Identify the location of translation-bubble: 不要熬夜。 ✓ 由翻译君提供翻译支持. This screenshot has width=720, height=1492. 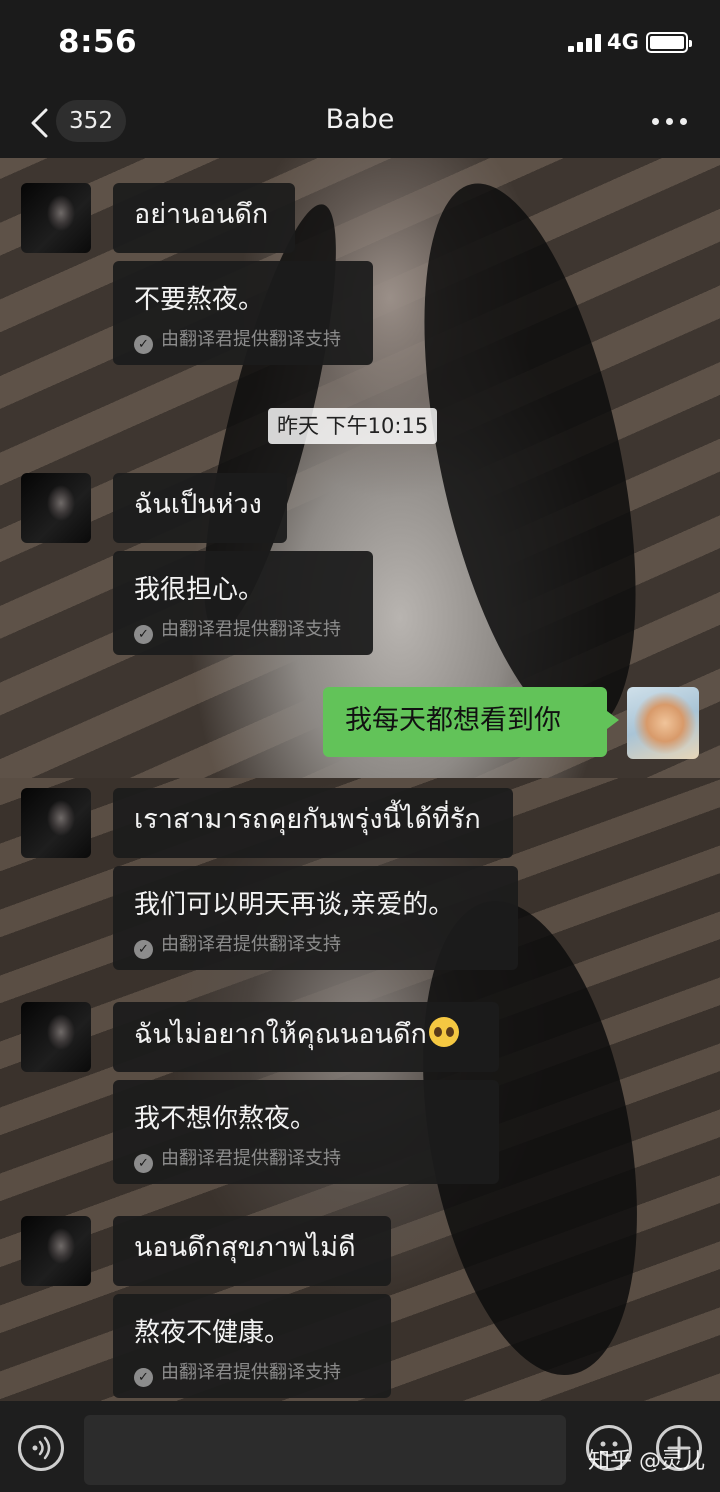
(243, 313).